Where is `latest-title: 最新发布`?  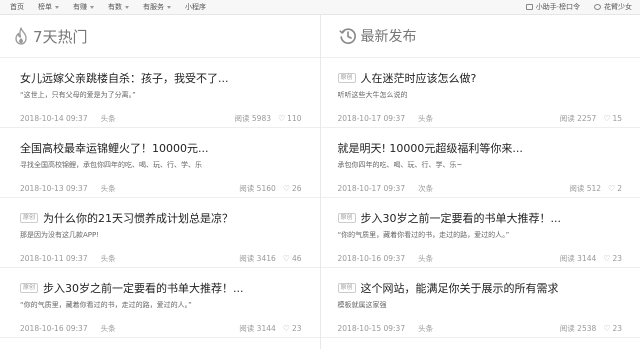 latest-title: 最新发布 is located at coordinates (389, 36).